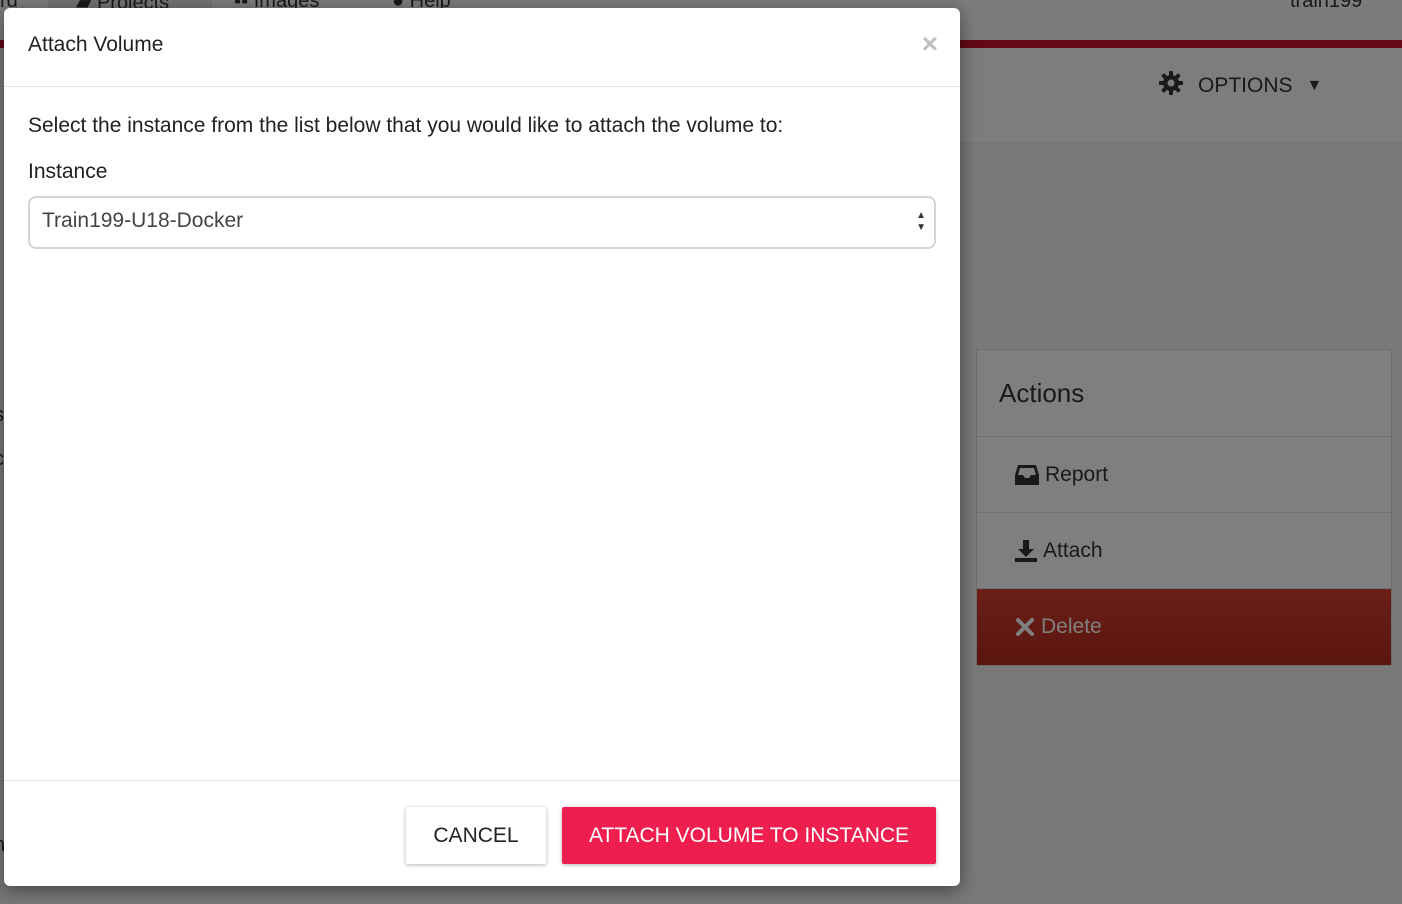 The width and height of the screenshot is (1402, 904). What do you see at coordinates (96, 44) in the screenshot?
I see `modal-title: Attach Volume` at bounding box center [96, 44].